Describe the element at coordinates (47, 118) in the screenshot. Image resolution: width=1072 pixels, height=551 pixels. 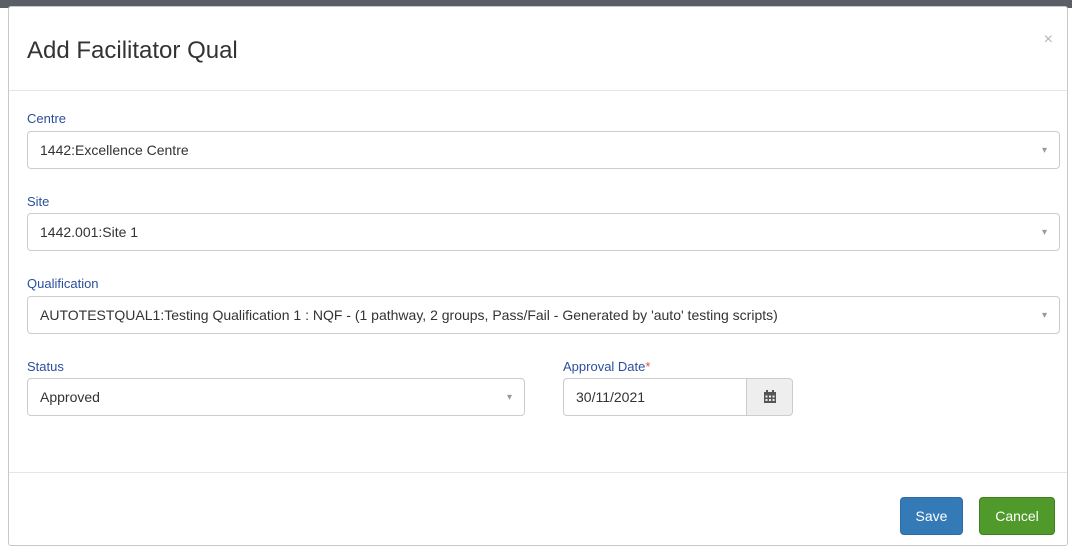
I see `centre-label: Centre` at that location.